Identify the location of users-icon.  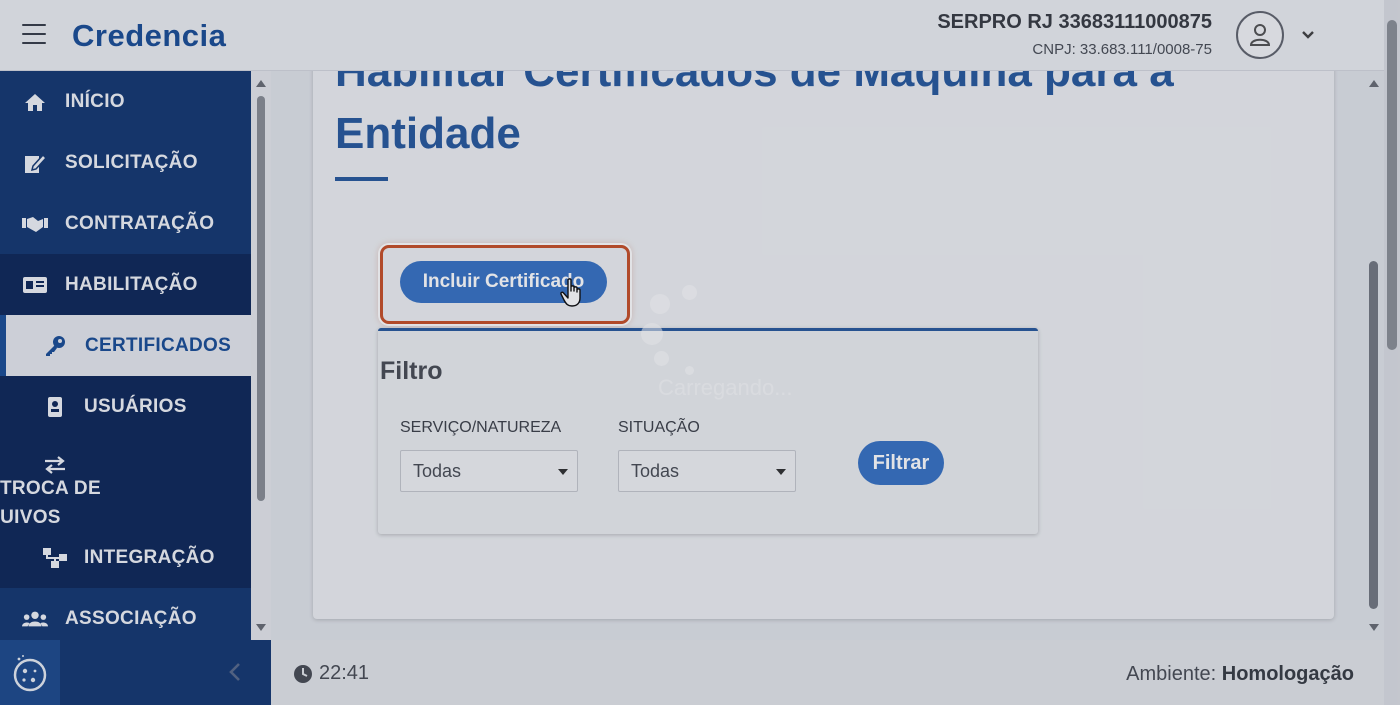
(35, 619).